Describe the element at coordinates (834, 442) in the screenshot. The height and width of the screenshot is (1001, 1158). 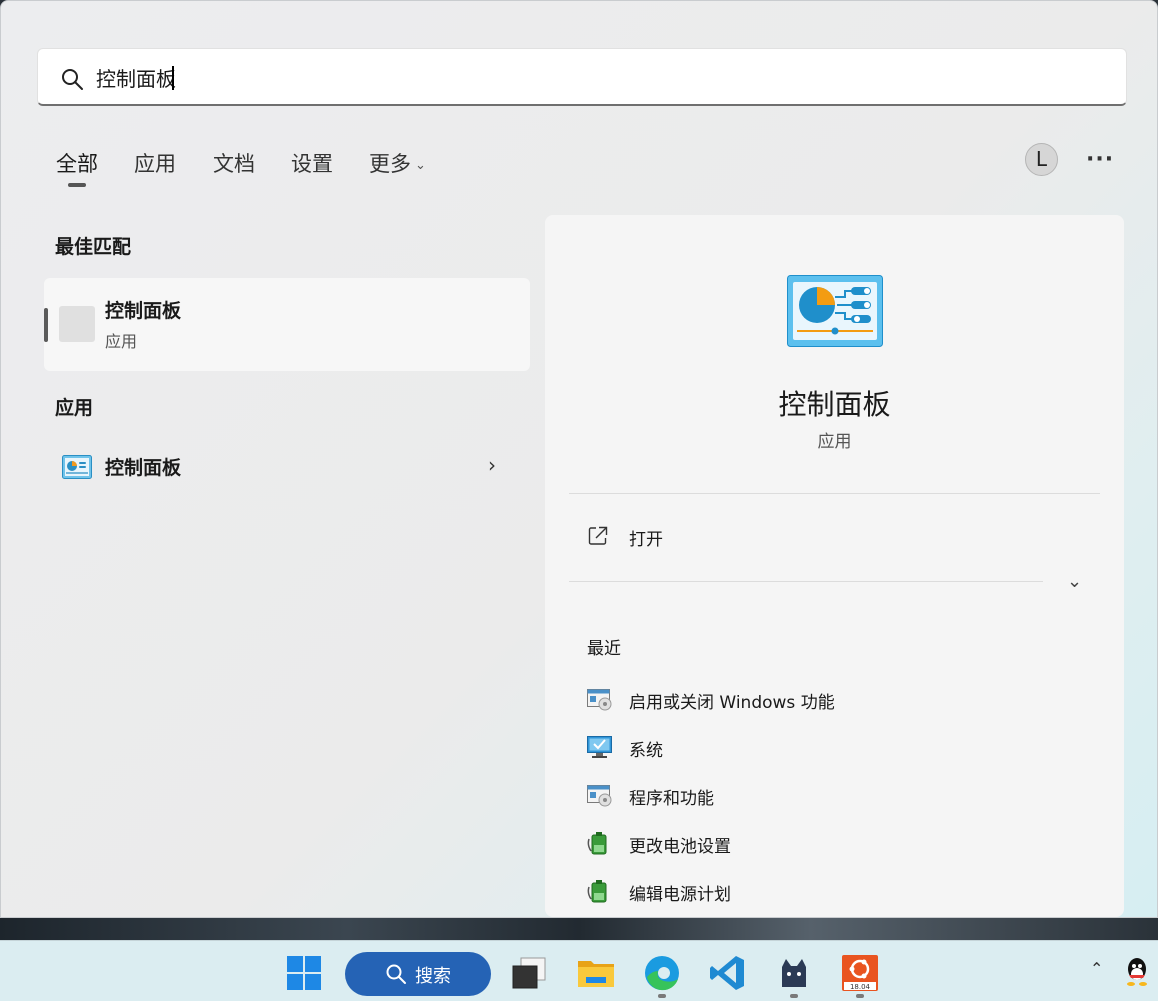
I see `detail-subtitle: 应用` at that location.